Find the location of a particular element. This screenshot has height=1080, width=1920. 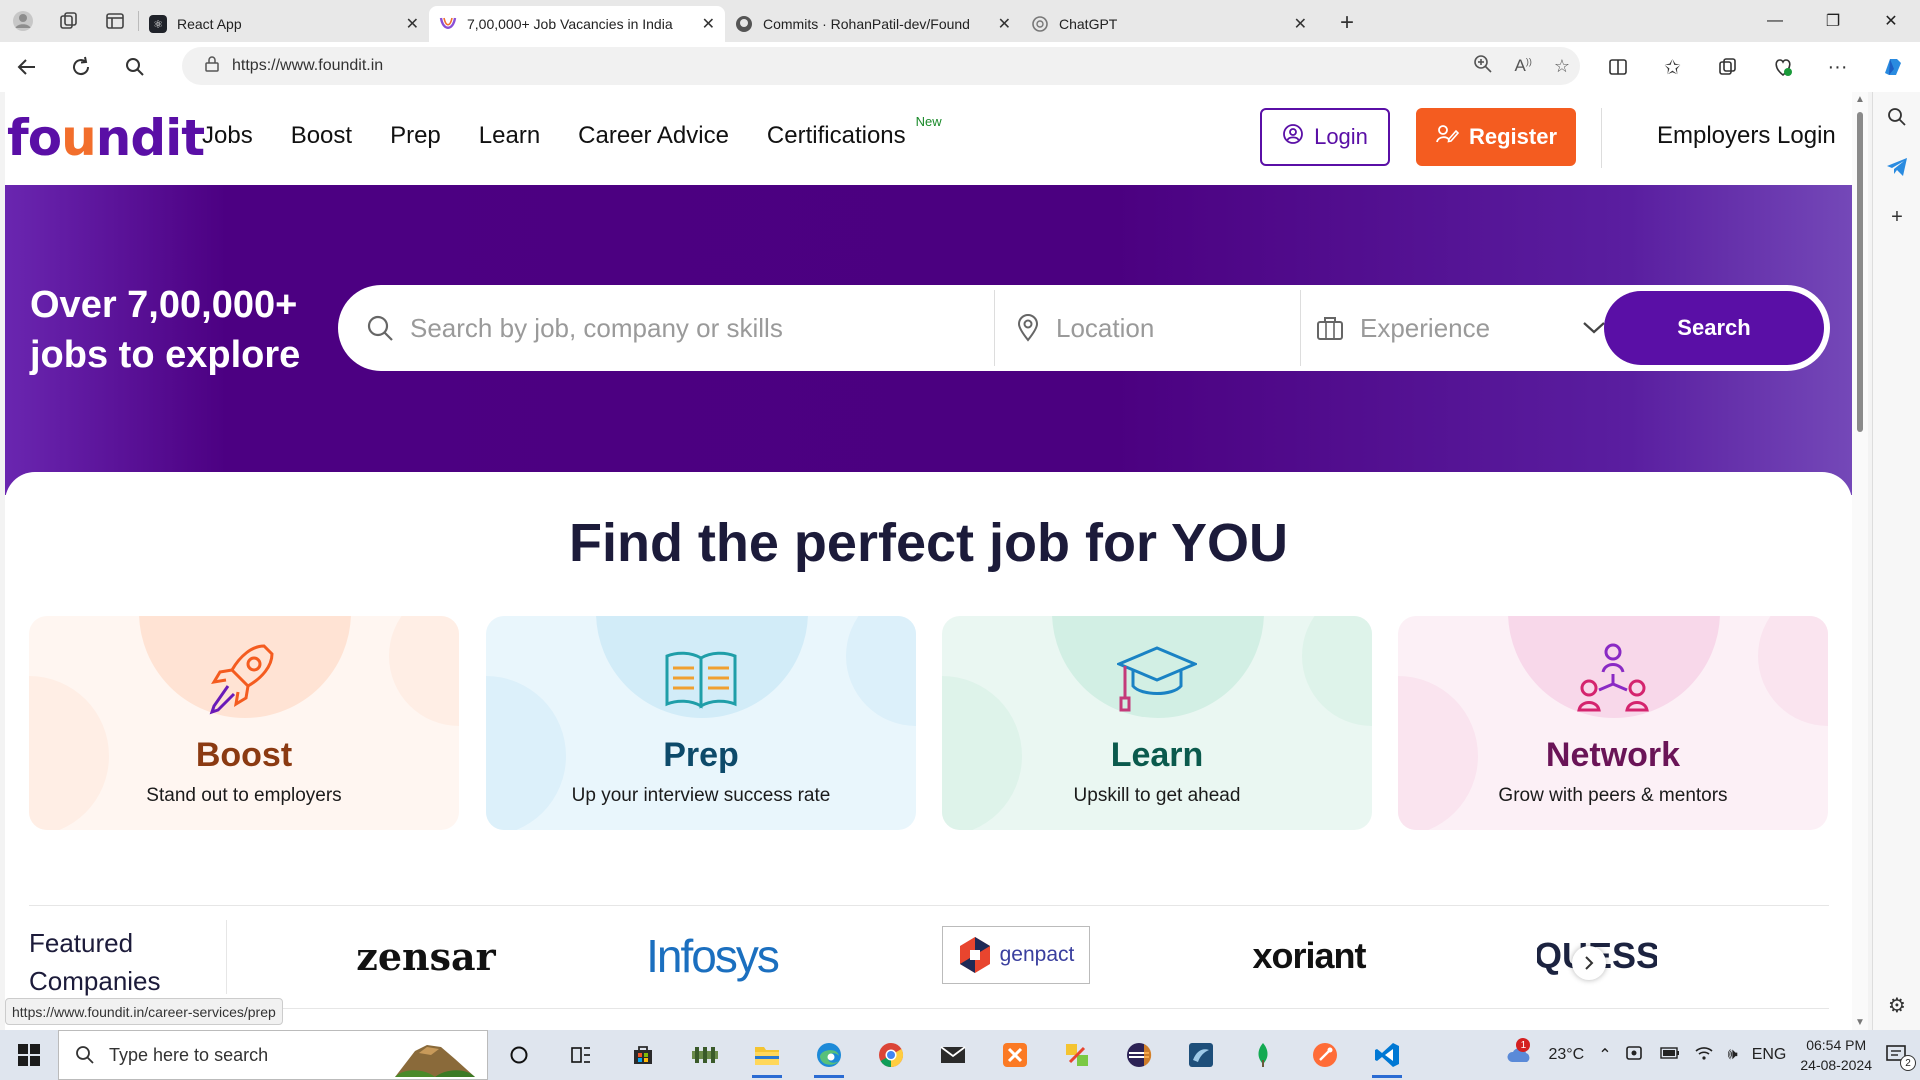

tab-chatgpt: ChatGPT ✕ is located at coordinates (1169, 24).